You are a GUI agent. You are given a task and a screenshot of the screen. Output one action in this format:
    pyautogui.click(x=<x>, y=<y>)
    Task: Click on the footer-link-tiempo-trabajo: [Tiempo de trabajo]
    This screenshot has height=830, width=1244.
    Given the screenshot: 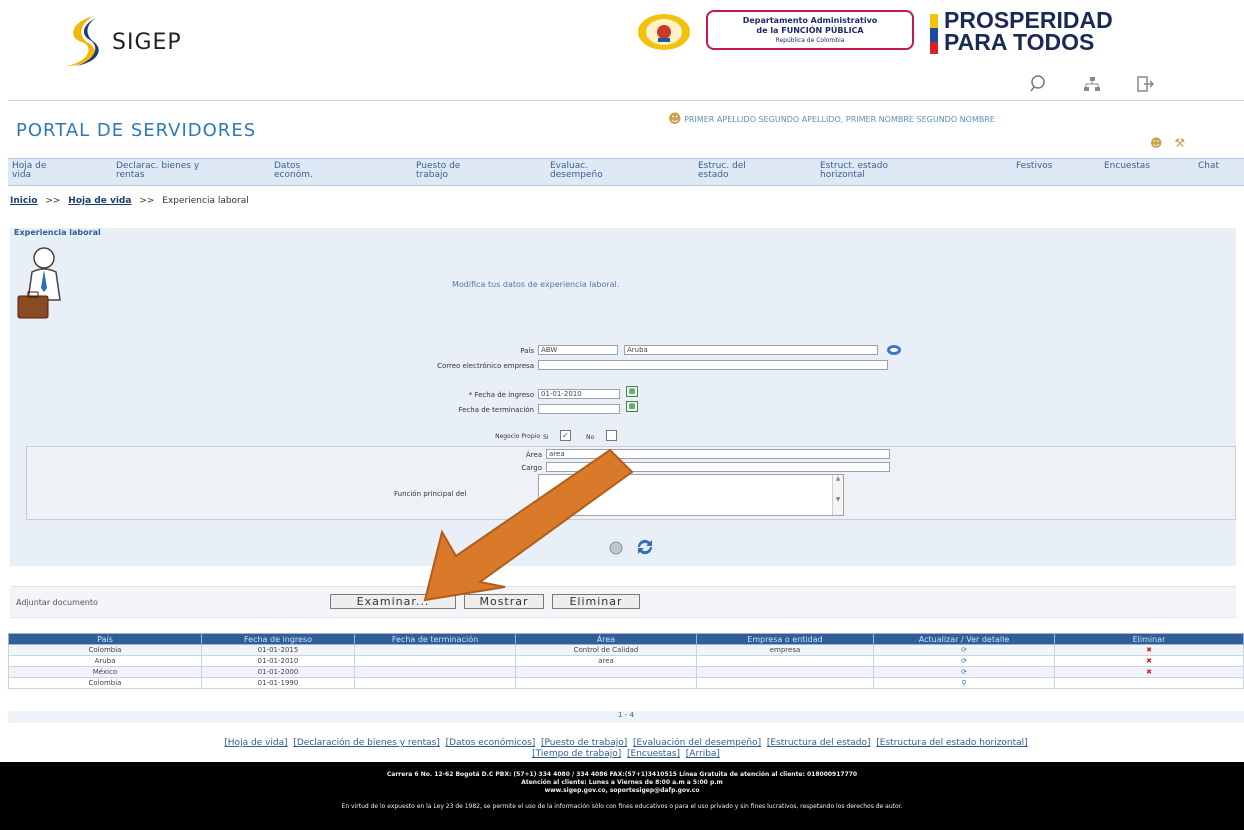 What is the action you would take?
    pyautogui.click(x=576, y=754)
    